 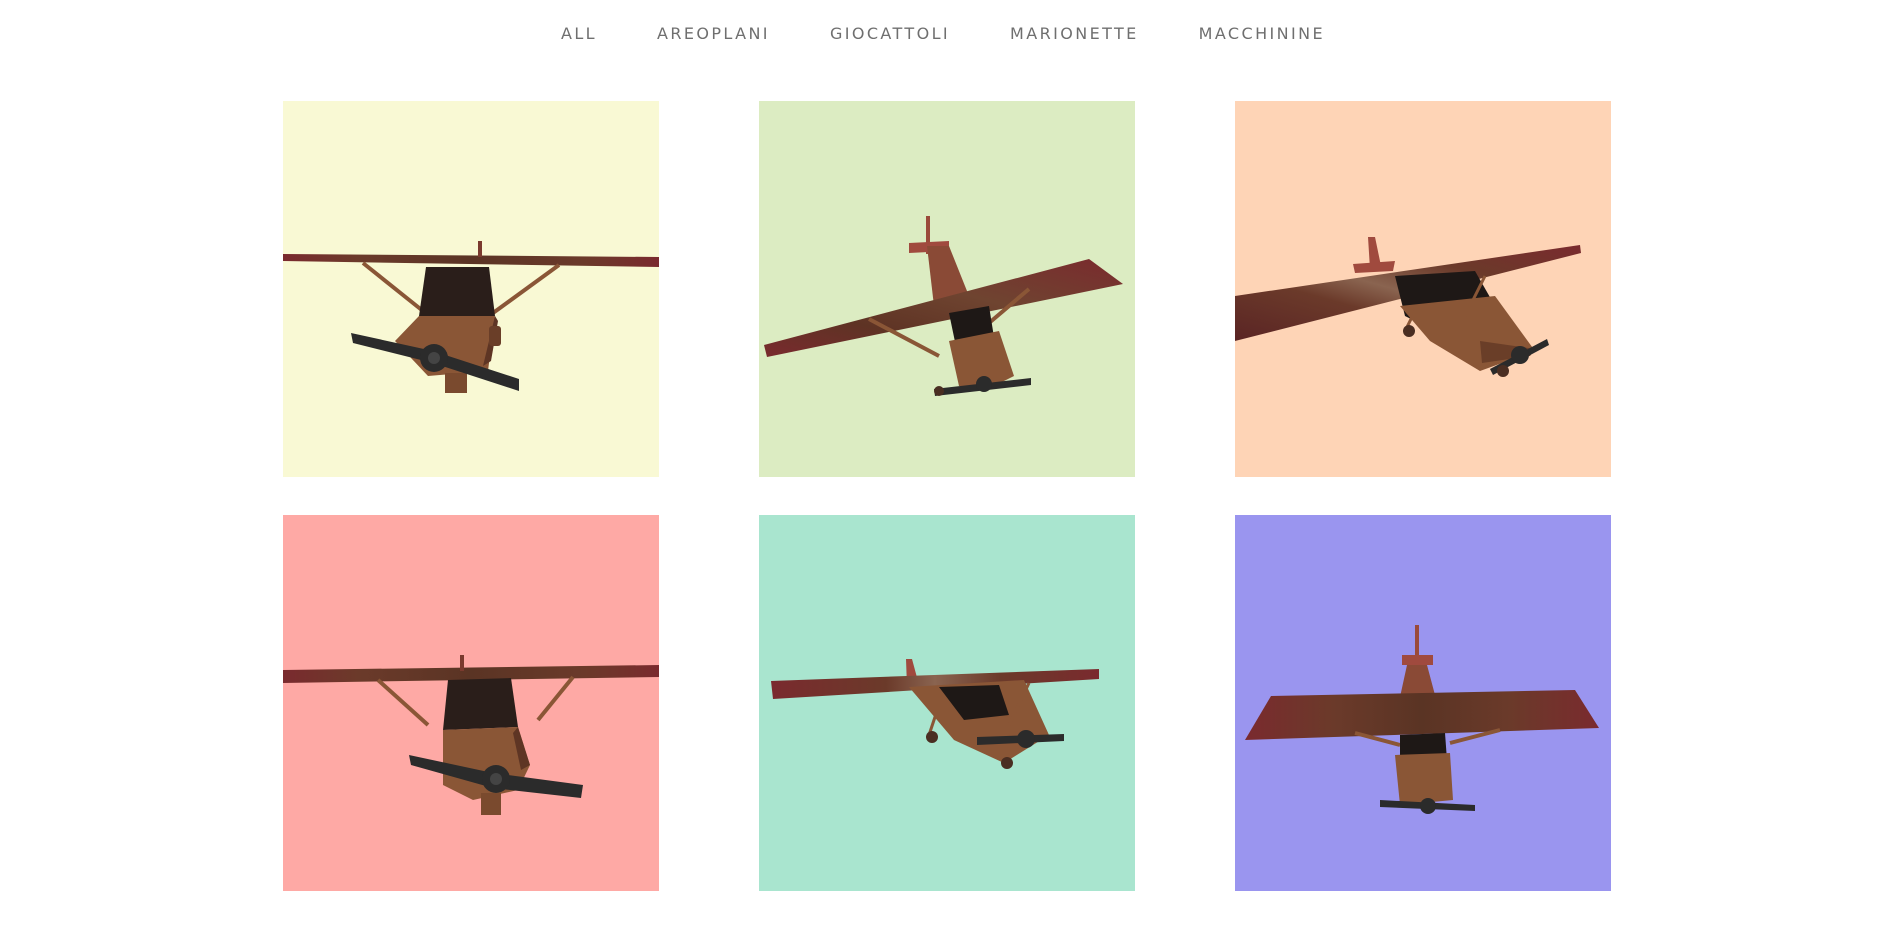 What do you see at coordinates (579, 34) in the screenshot?
I see `filter-all: ALL` at bounding box center [579, 34].